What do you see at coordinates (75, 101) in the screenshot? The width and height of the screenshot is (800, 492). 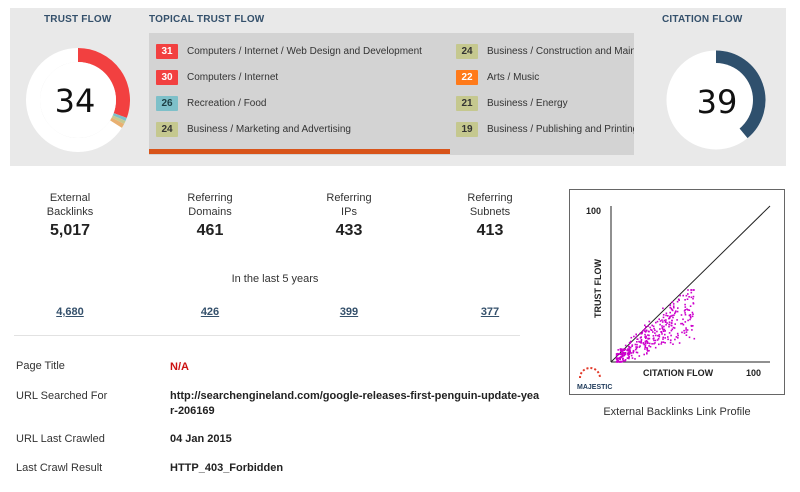 I see `trust-flow-score: 34` at bounding box center [75, 101].